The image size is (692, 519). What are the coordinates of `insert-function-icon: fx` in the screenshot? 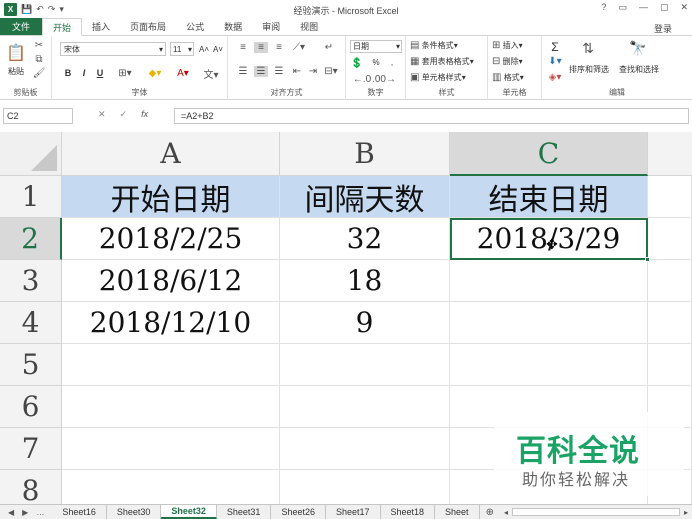 It's located at (144, 114).